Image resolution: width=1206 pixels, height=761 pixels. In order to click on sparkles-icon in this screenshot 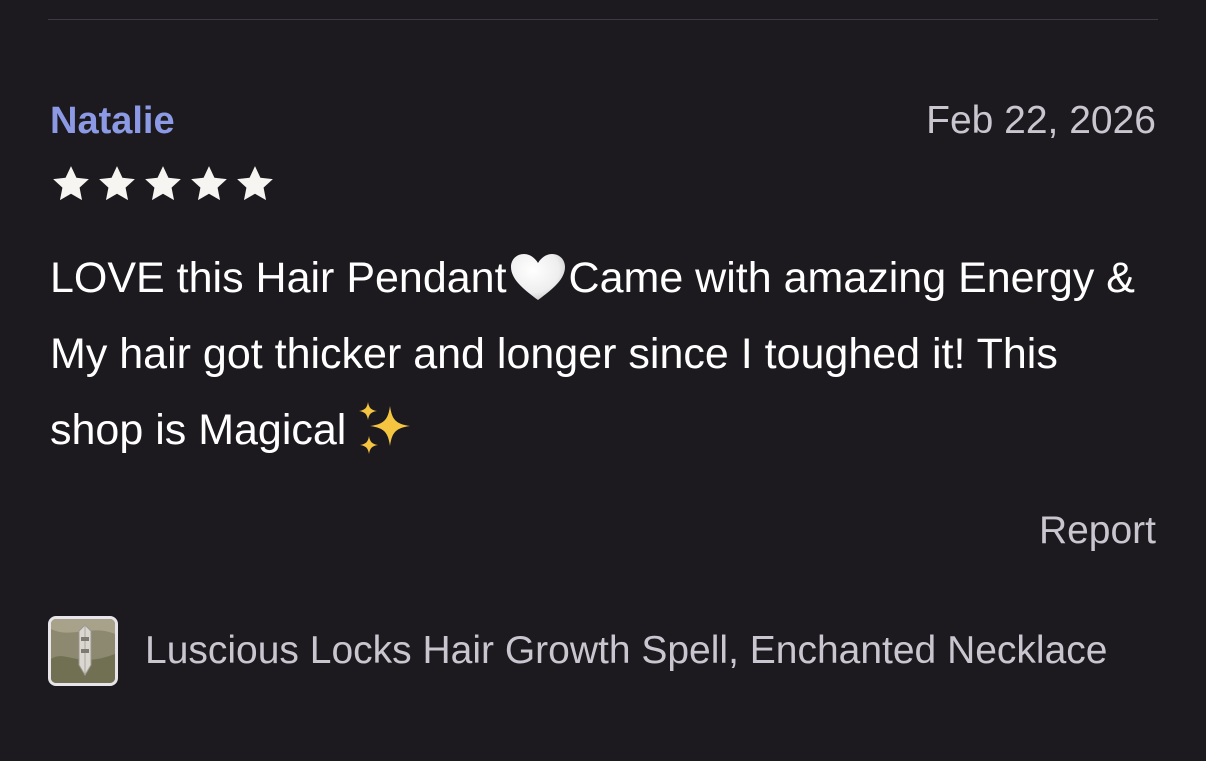, I will do `click(385, 428)`.